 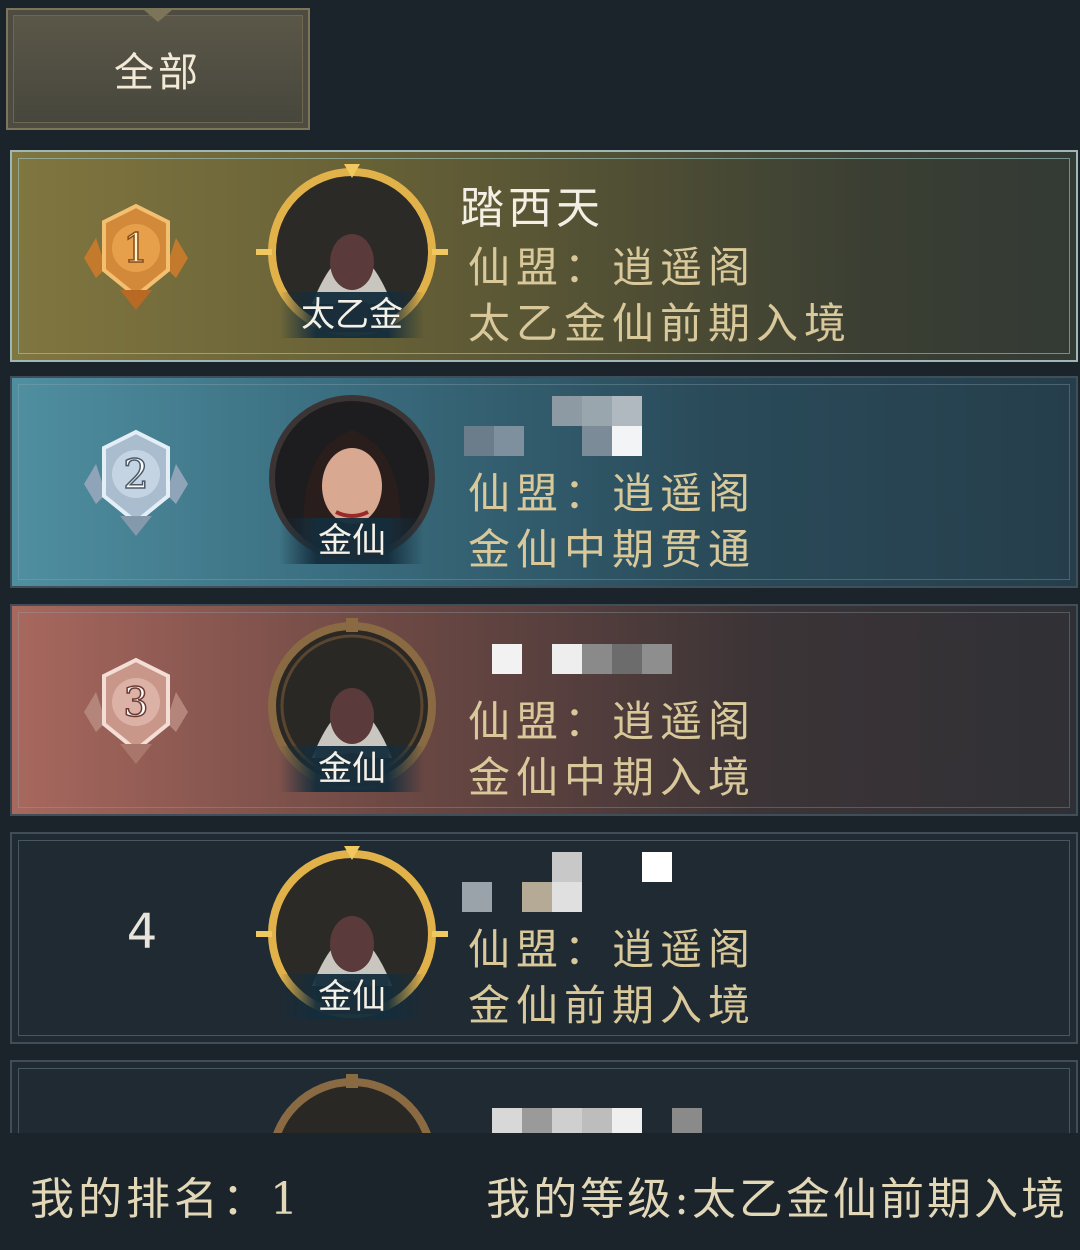 I want to click on avatar, so click(x=352, y=1103).